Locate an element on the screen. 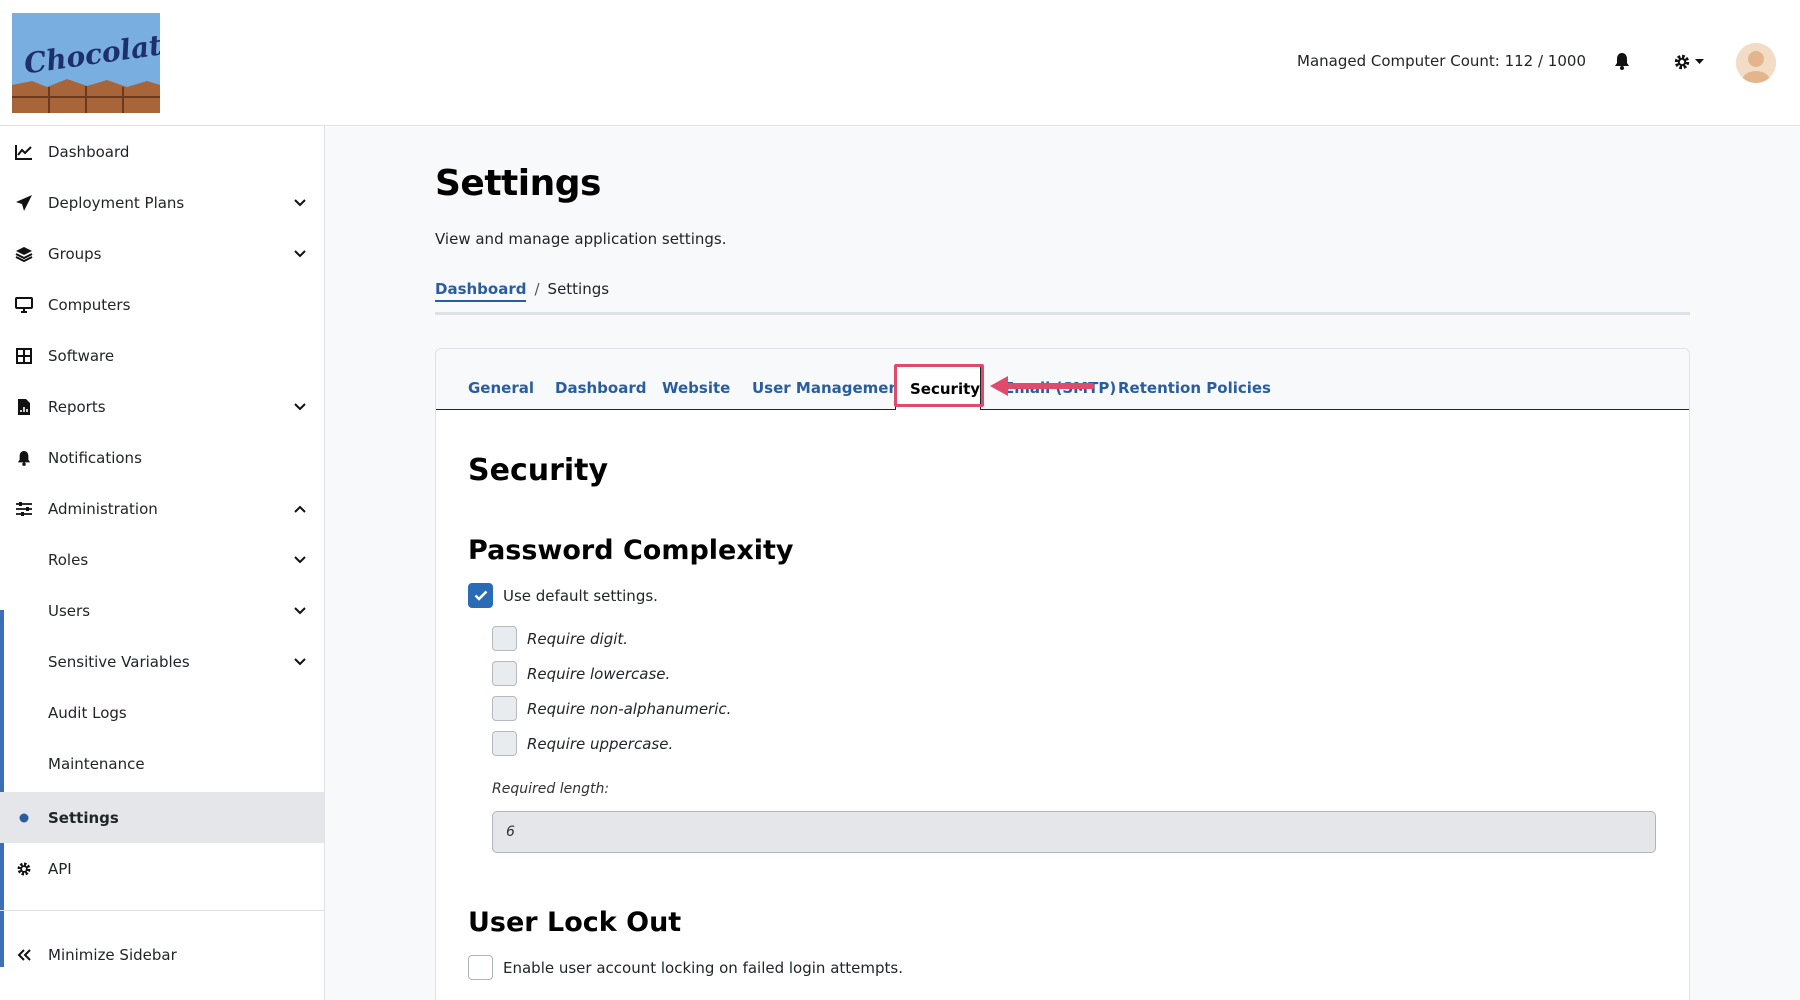 The height and width of the screenshot is (1000, 1800). managed-computer-count: Managed Computer Count: 112 / 1000 is located at coordinates (1441, 61).